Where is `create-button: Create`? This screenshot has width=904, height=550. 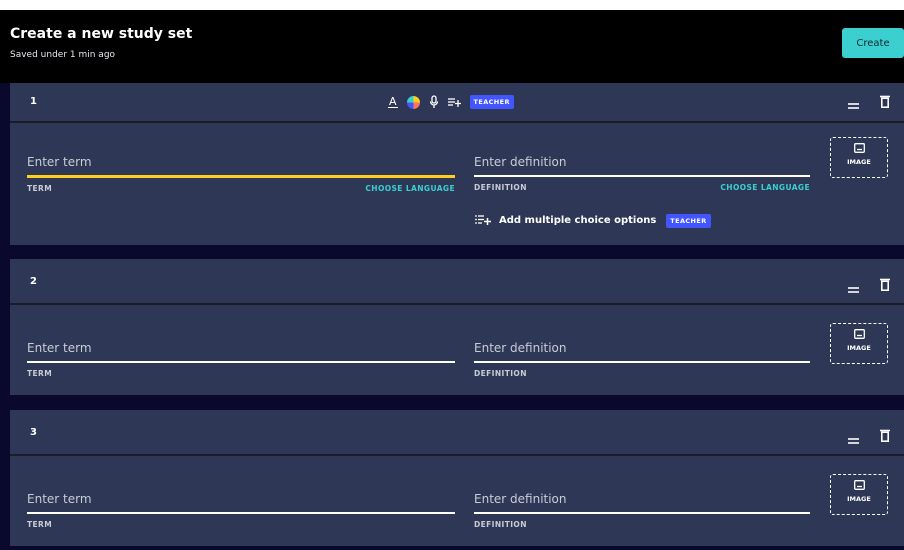 create-button: Create is located at coordinates (873, 43).